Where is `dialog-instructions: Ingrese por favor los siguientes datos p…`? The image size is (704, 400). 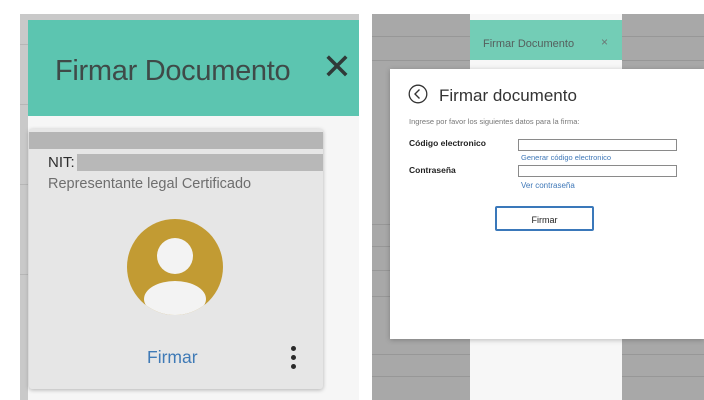 dialog-instructions: Ingrese por favor los siguientes datos p… is located at coordinates (494, 121).